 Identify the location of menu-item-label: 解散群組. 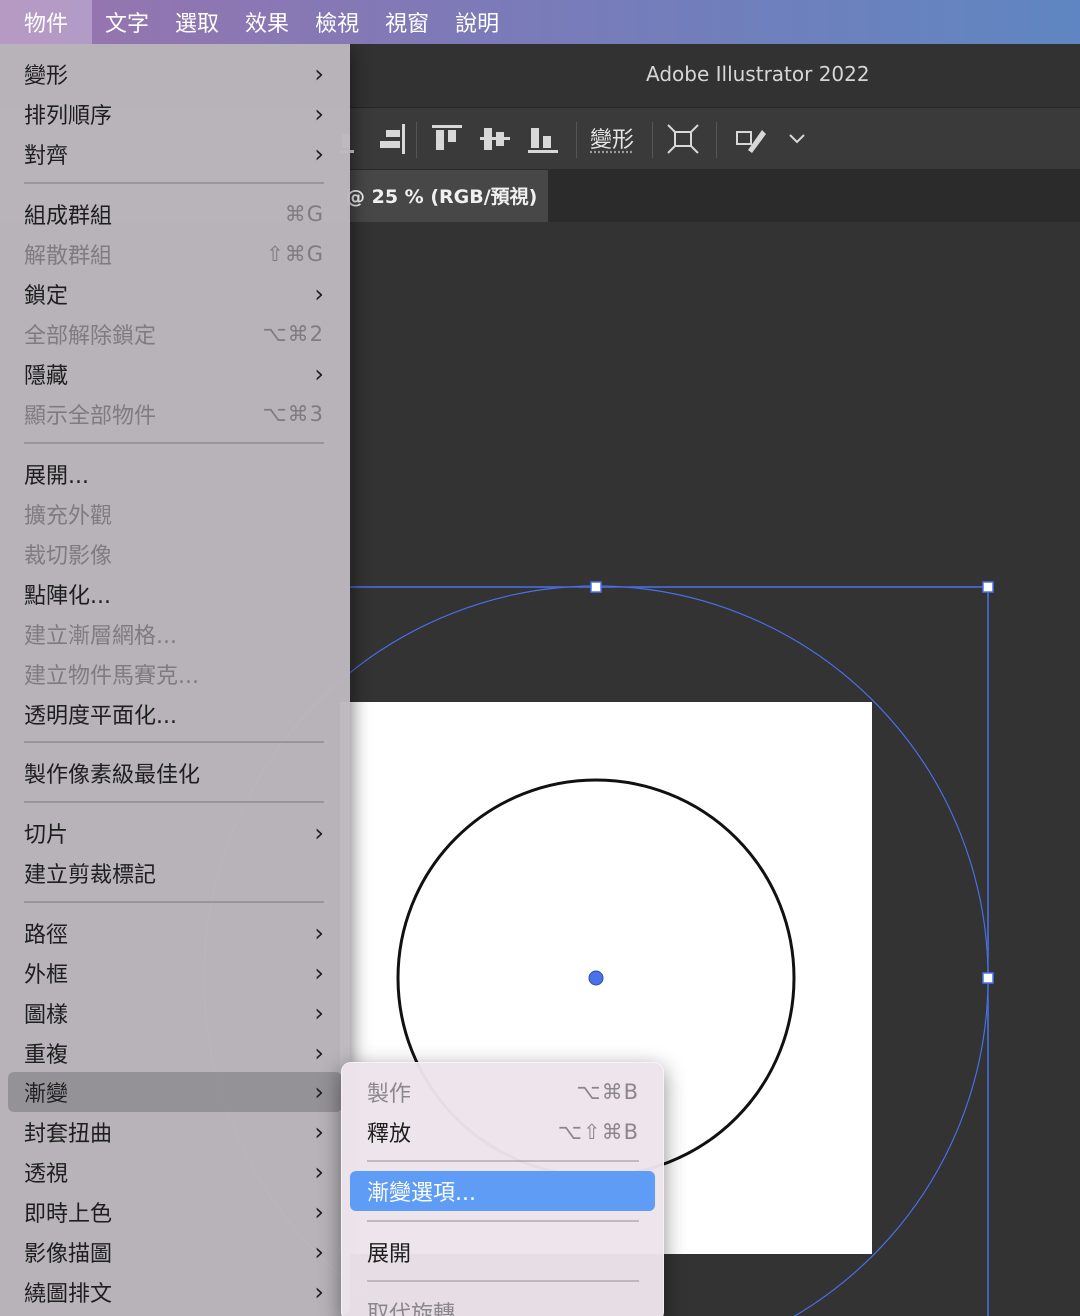
(68, 256).